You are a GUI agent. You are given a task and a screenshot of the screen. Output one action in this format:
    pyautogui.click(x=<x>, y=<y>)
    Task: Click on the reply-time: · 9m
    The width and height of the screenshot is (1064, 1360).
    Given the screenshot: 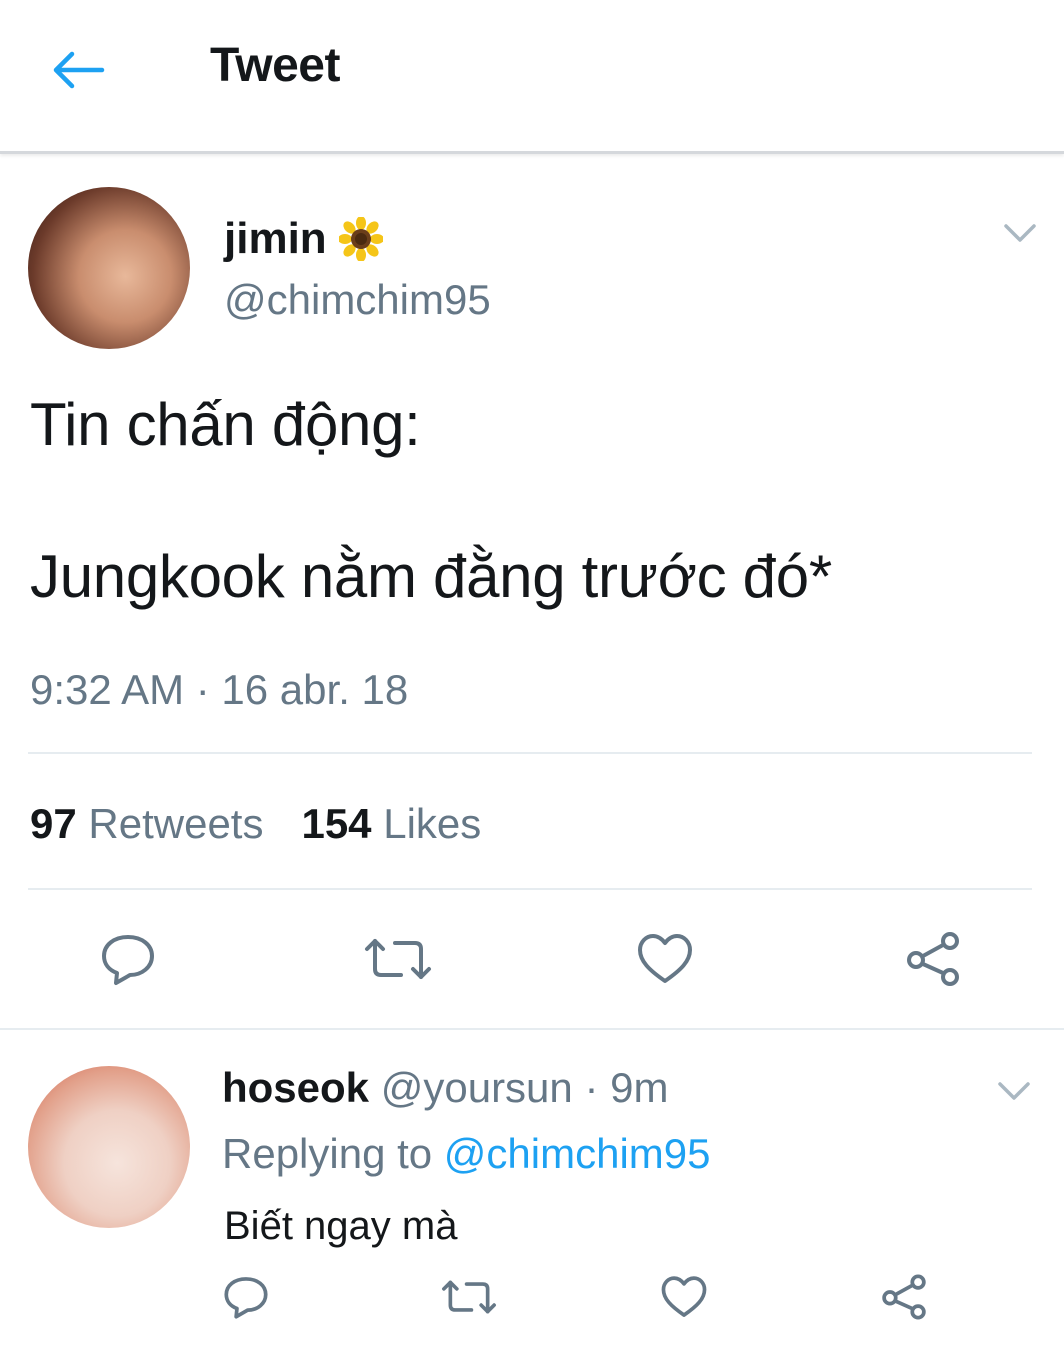 What is the action you would take?
    pyautogui.click(x=626, y=1087)
    